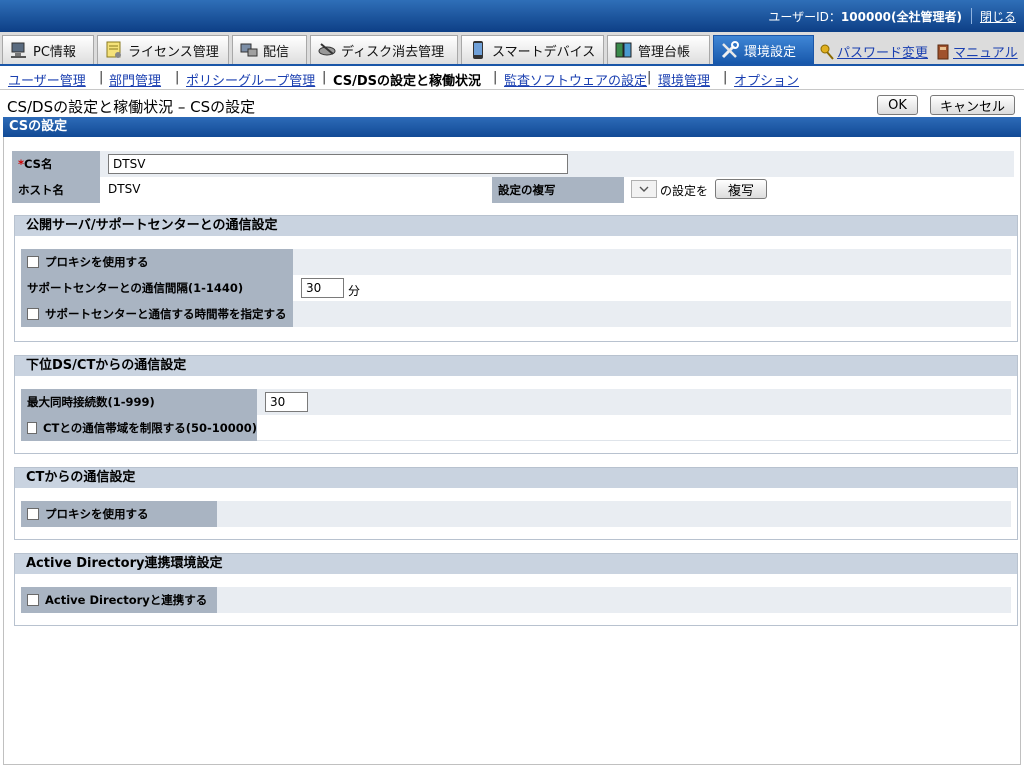 This screenshot has width=1024, height=768. What do you see at coordinates (38, 164) in the screenshot?
I see `cs-name-label-text: CS名` at bounding box center [38, 164].